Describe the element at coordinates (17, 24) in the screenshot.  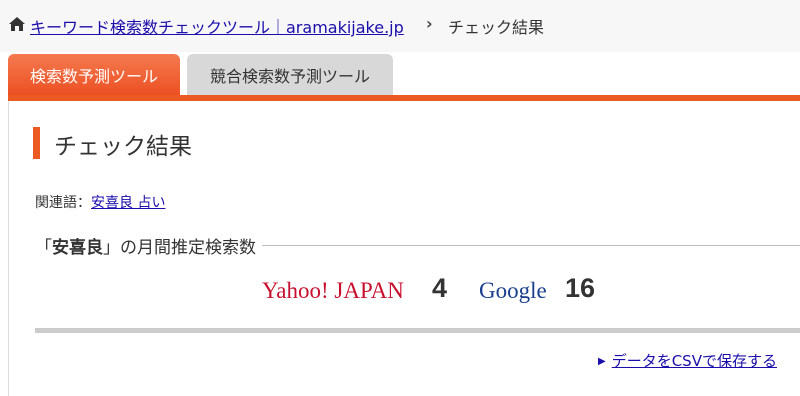
I see `home-icon` at that location.